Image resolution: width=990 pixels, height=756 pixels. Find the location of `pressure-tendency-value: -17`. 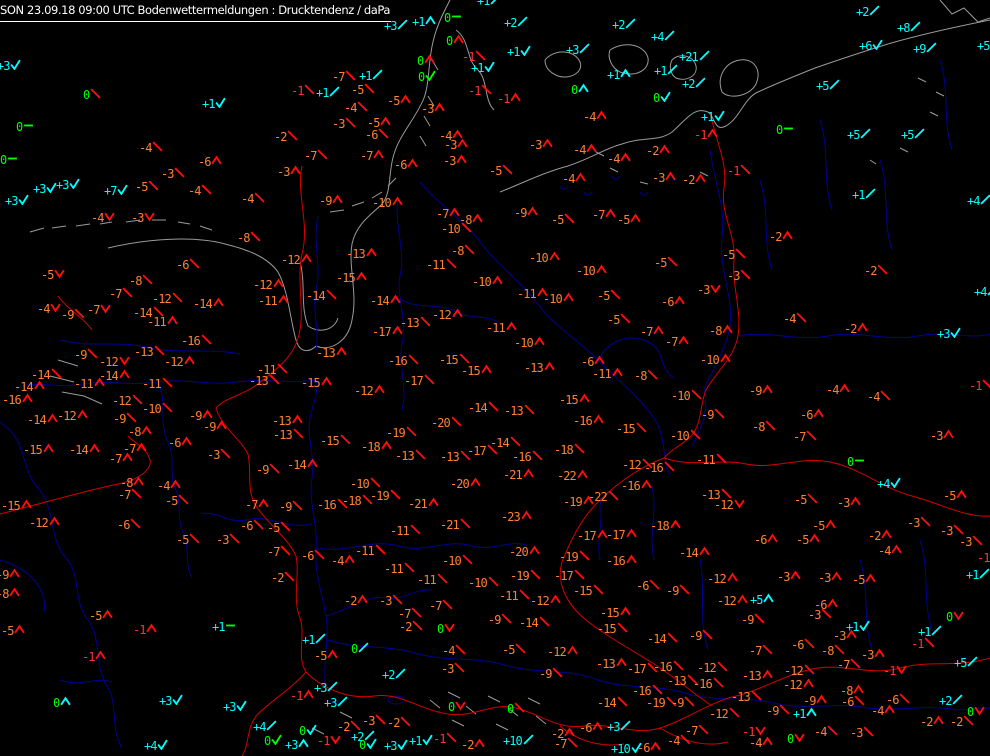

pressure-tendency-value: -17 is located at coordinates (382, 332).